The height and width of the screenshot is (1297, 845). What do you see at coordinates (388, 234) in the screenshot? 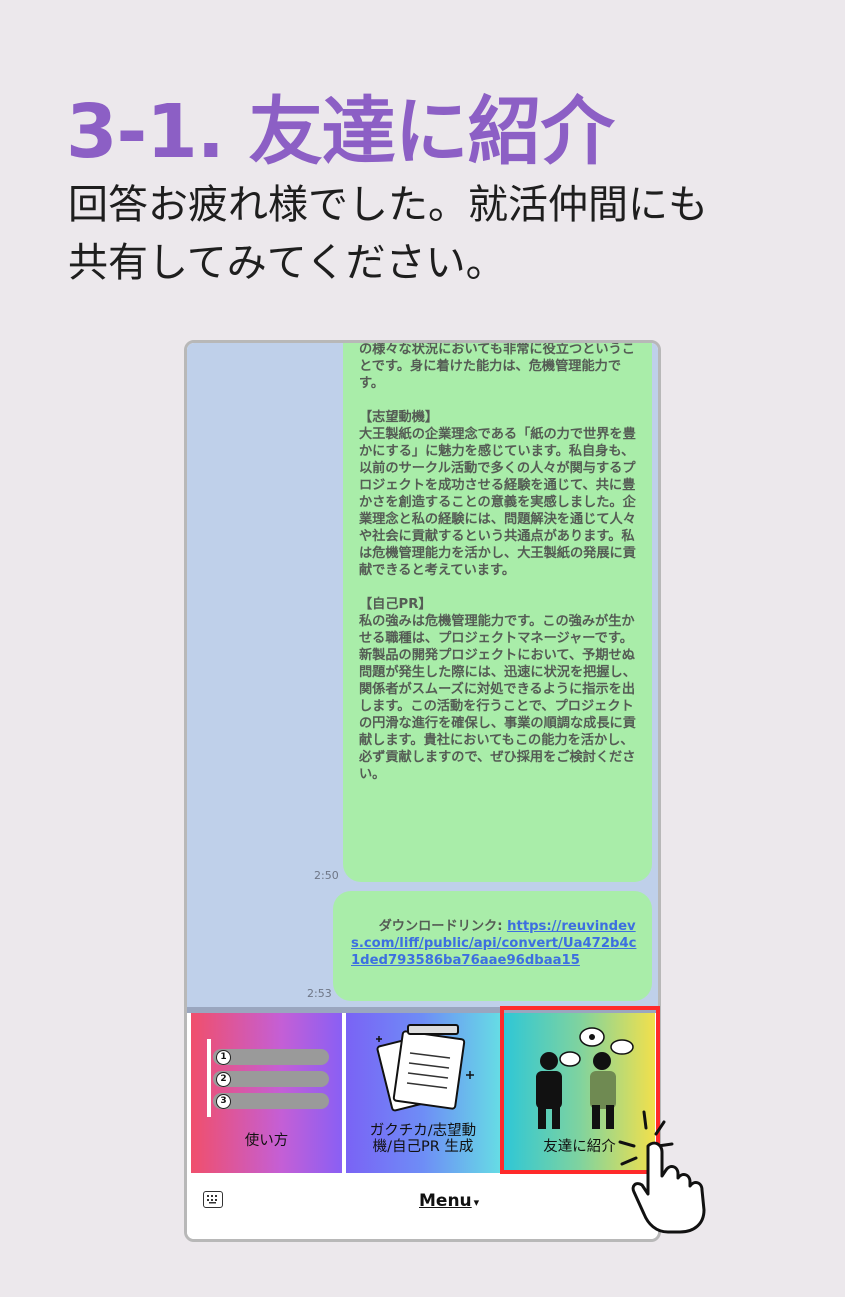
I see `page-subtitle: 回答お疲れ様でした。就活仲間にも共有してみてください。` at bounding box center [388, 234].